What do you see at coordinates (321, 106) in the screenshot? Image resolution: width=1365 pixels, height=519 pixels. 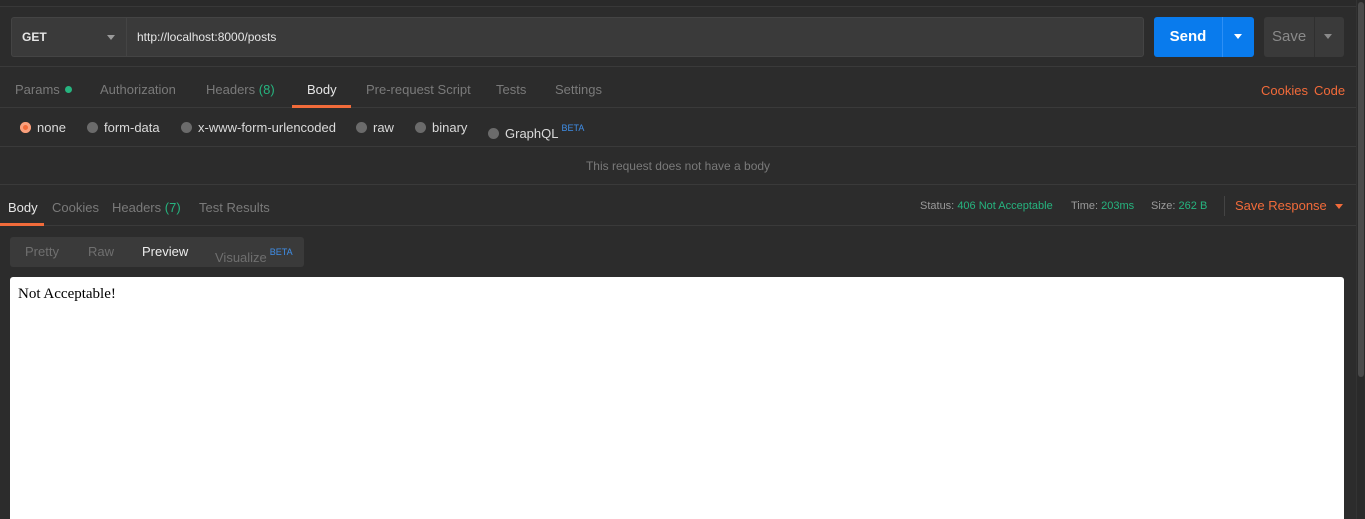 I see `active-tab-indicator` at bounding box center [321, 106].